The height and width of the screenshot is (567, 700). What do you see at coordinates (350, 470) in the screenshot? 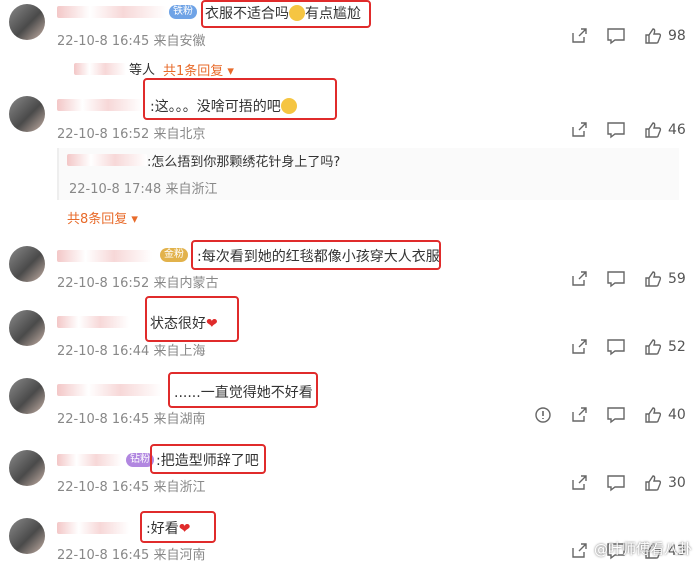
I see `comment-item: 钻粉 :把造型师辞了吧 22-10-8 16:45 来自浙江 30` at bounding box center [350, 470].